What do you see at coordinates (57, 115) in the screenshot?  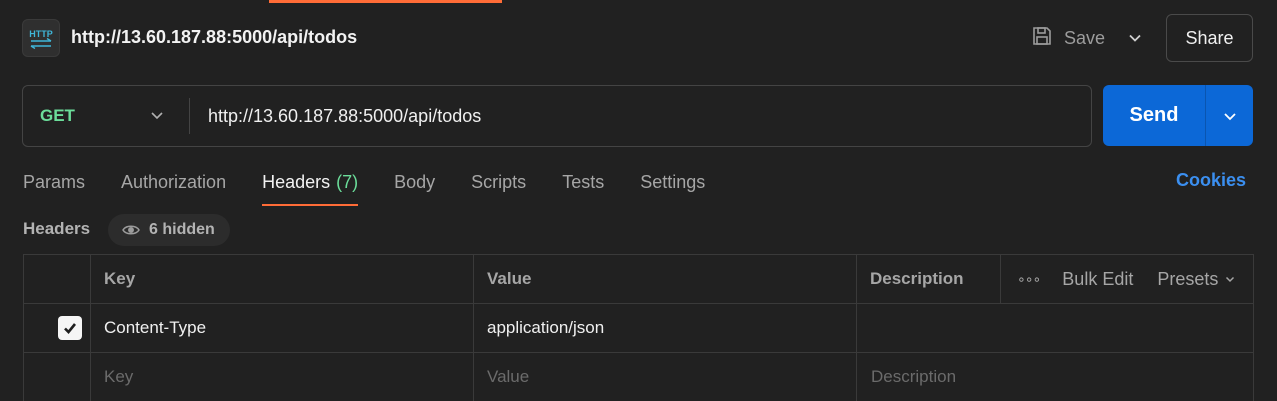 I see `method-label: GET` at bounding box center [57, 115].